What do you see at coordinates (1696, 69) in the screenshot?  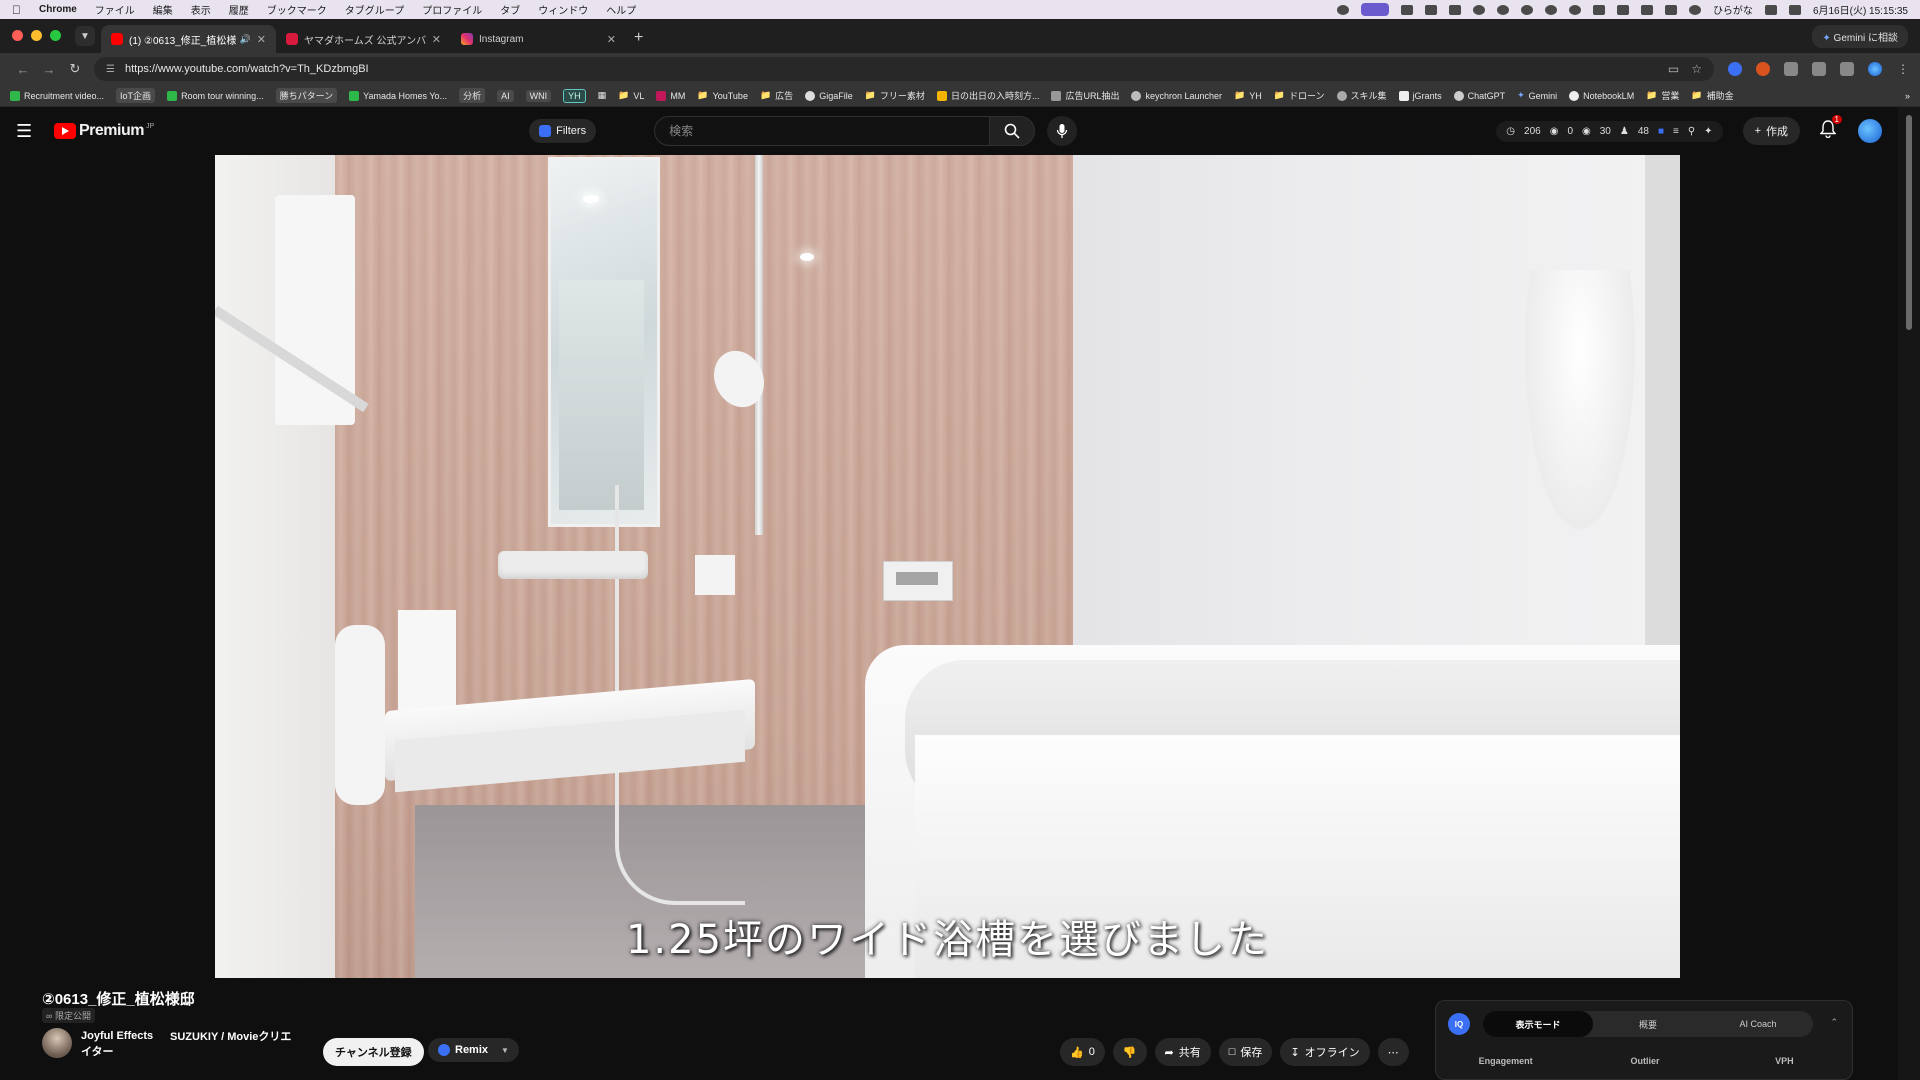 I see `bookmark-star-icon: ☆` at bounding box center [1696, 69].